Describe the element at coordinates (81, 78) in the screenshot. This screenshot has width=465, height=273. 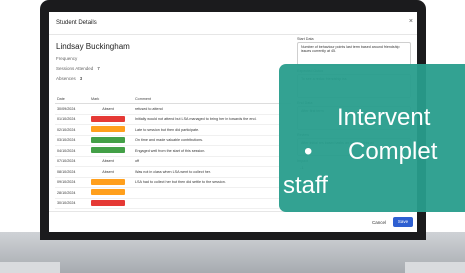
I see `absences-value: 3` at that location.